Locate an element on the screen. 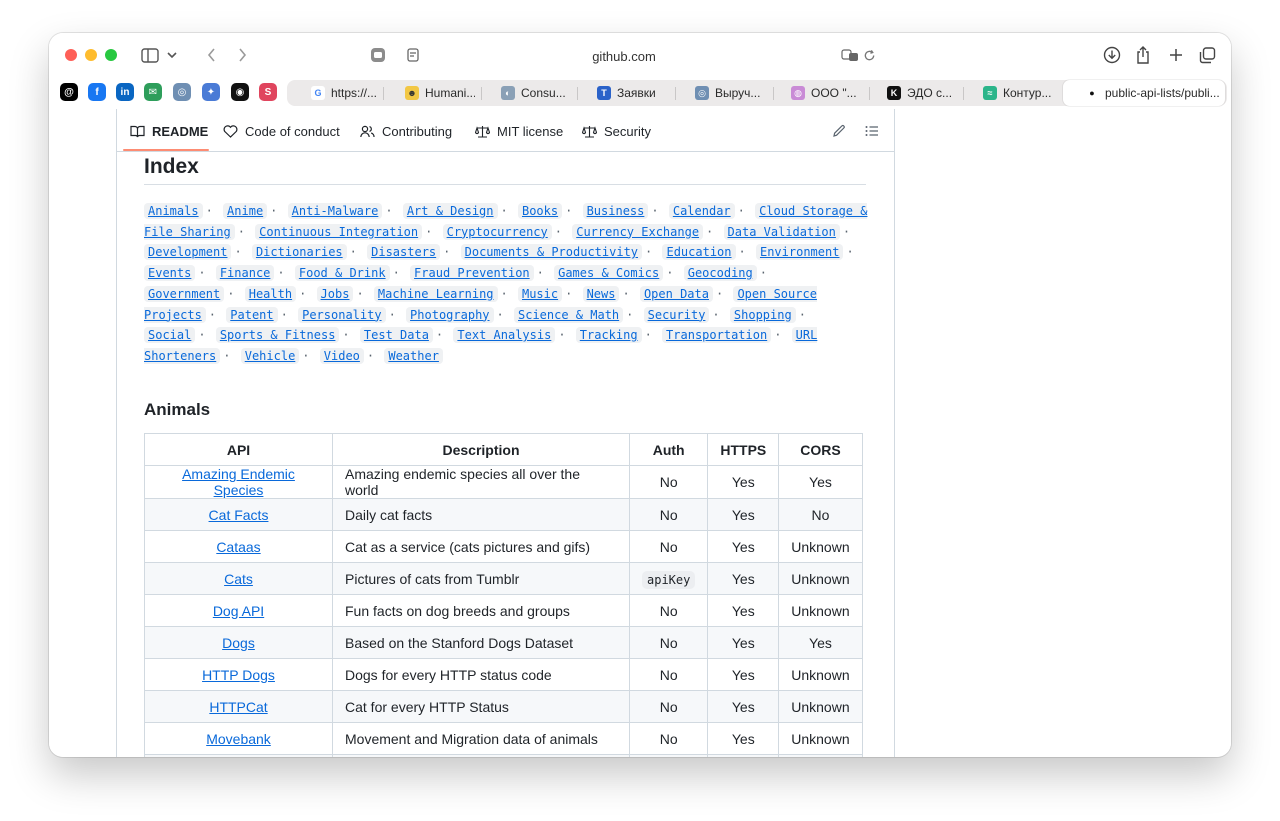 The width and height of the screenshot is (1280, 821). api-link: Dog API is located at coordinates (238, 611).